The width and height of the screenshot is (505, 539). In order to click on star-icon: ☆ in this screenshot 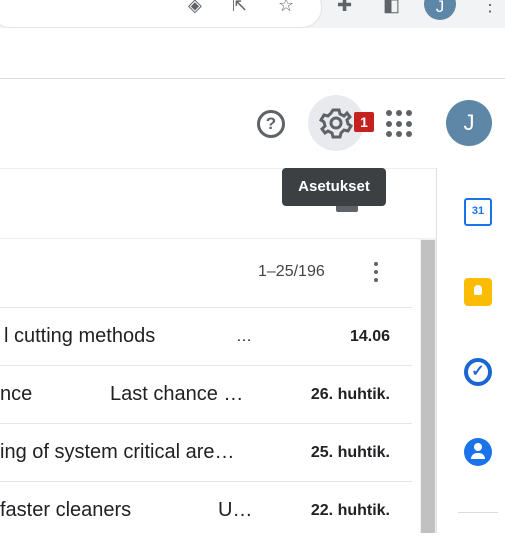, I will do `click(286, 7)`.